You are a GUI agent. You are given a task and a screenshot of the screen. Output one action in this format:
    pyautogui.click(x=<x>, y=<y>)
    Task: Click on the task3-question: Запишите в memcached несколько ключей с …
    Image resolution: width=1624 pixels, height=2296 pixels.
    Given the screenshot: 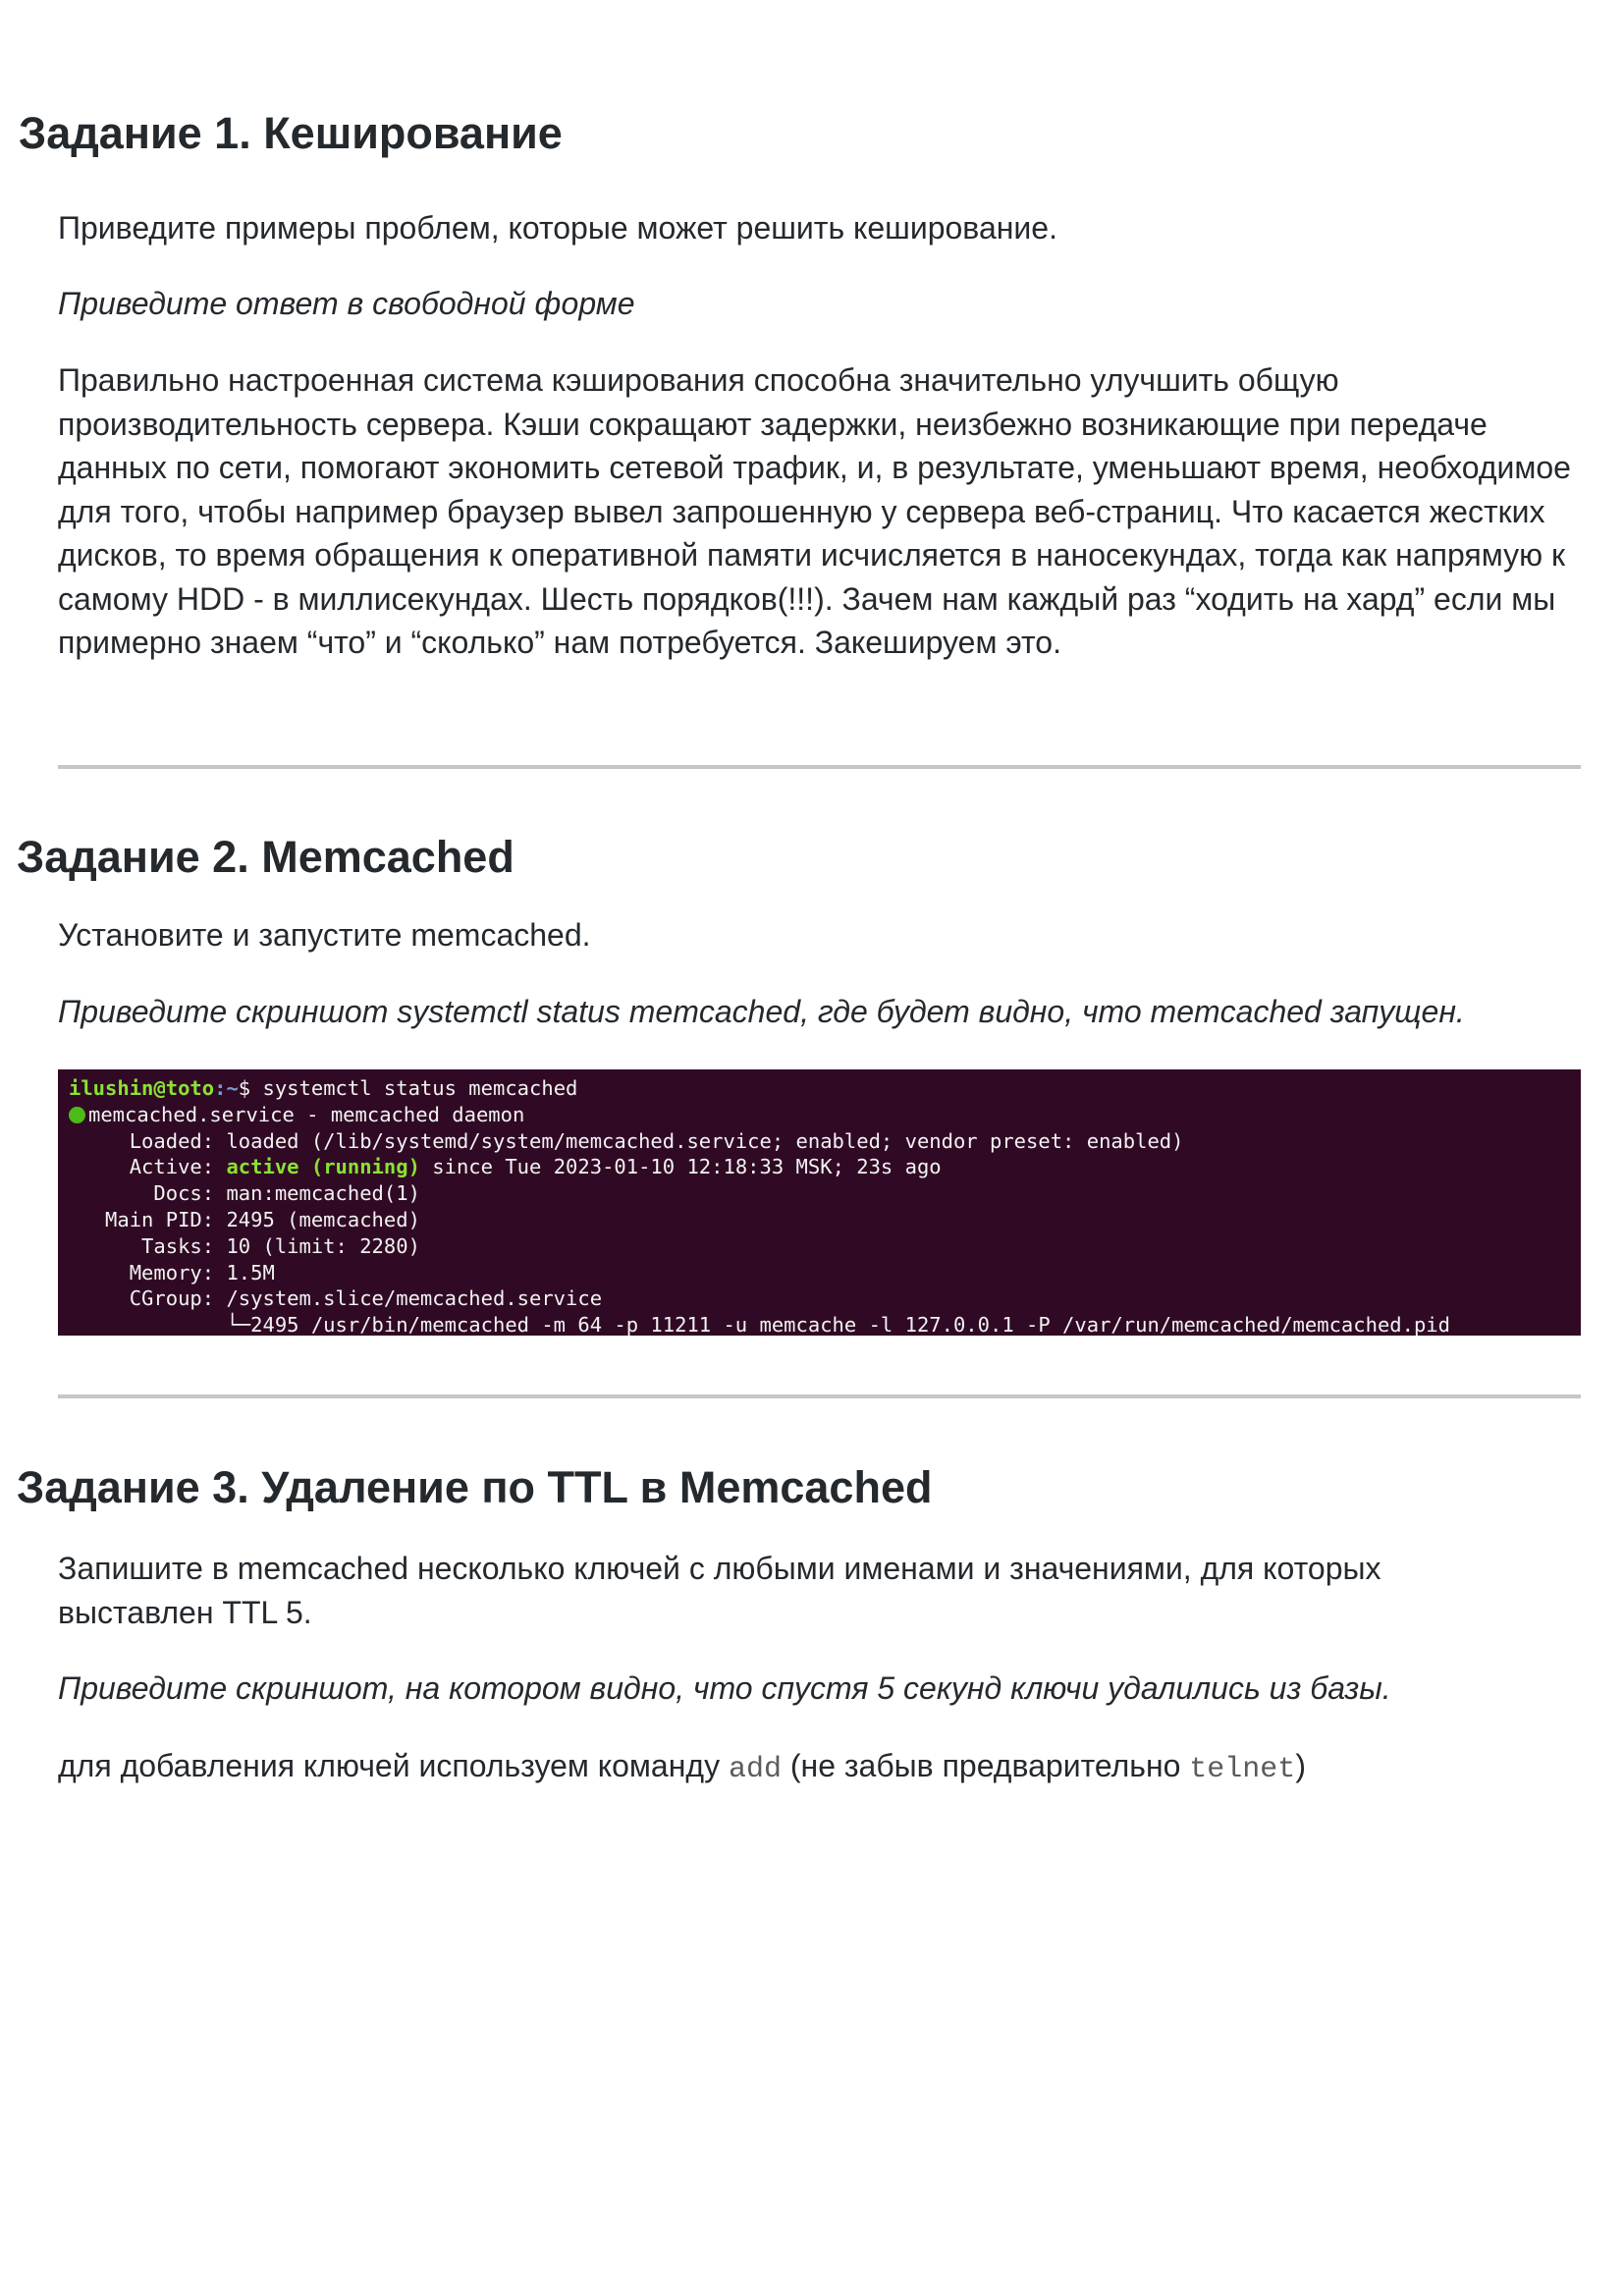 What is the action you would take?
    pyautogui.click(x=719, y=1590)
    